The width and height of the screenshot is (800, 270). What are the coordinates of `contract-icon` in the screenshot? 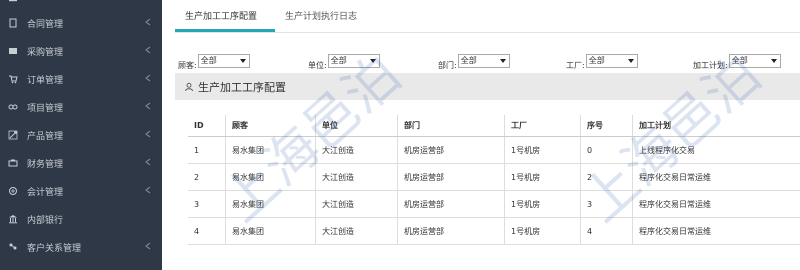 It's located at (13, 23).